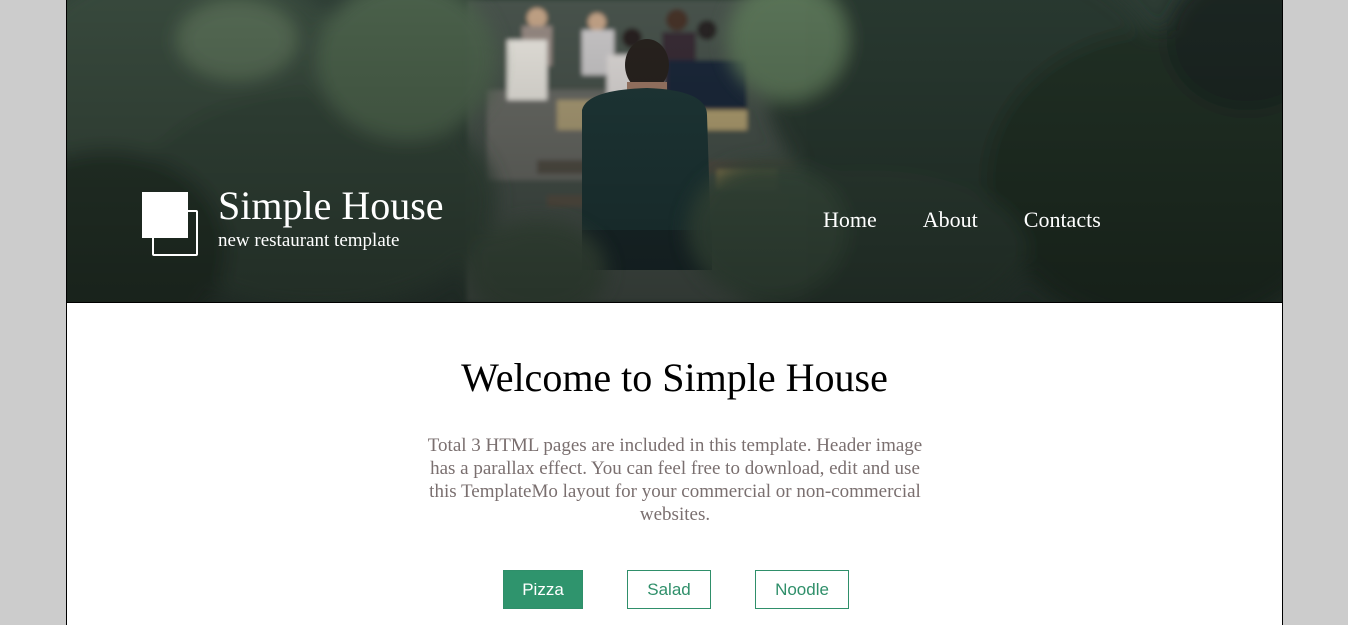 The height and width of the screenshot is (625, 1348). I want to click on nav-contacts-link: Contacts, so click(1062, 220).